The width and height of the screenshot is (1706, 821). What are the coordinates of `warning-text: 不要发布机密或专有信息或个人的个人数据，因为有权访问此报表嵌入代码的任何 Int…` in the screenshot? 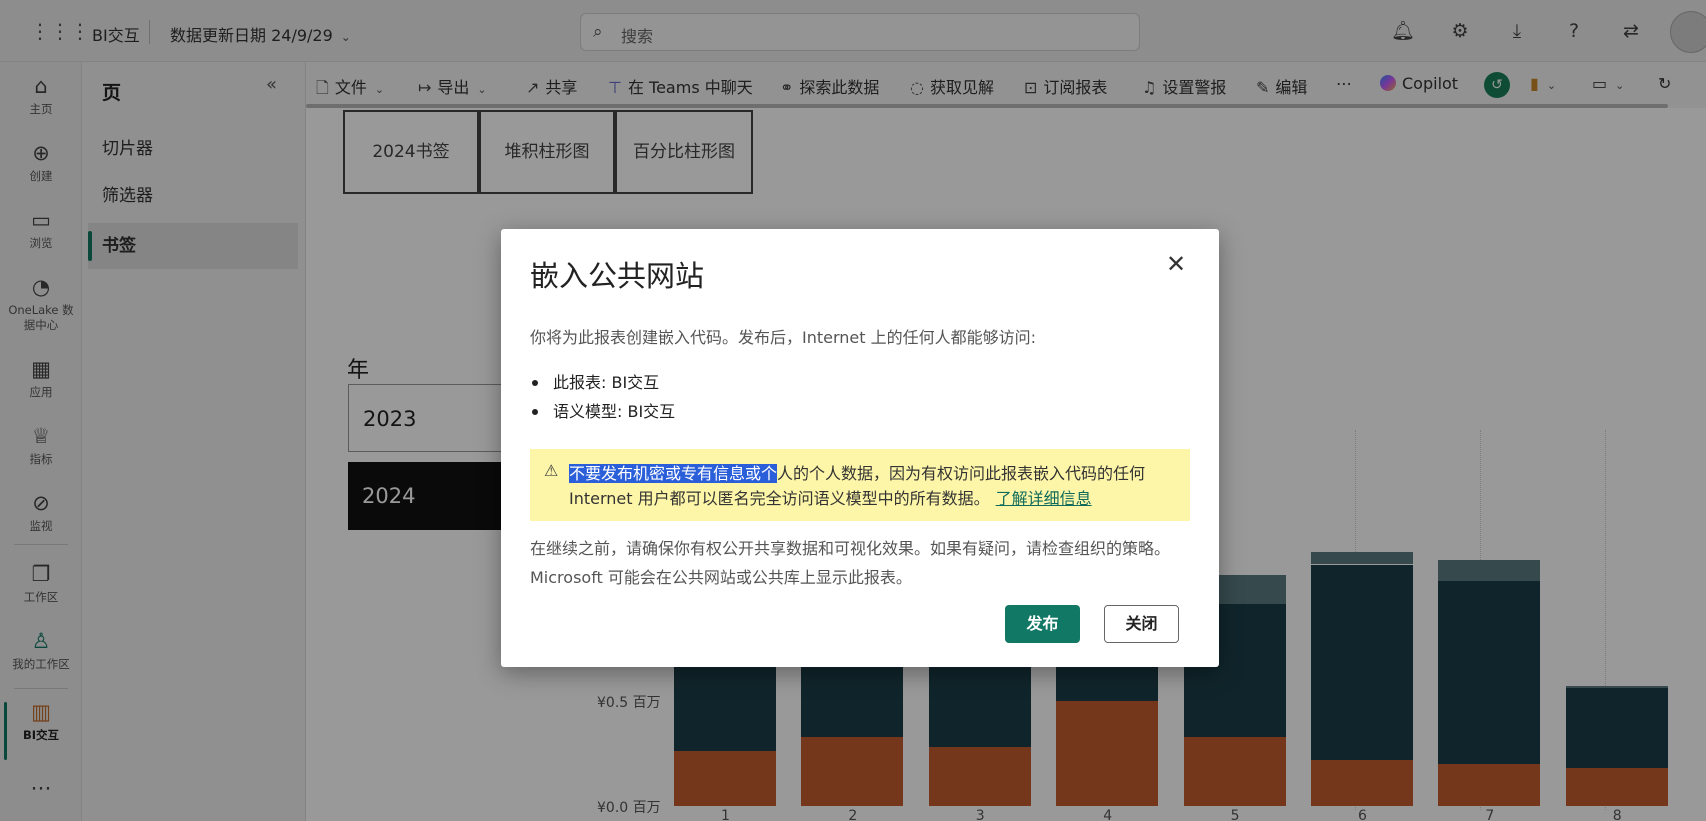 It's located at (874, 486).